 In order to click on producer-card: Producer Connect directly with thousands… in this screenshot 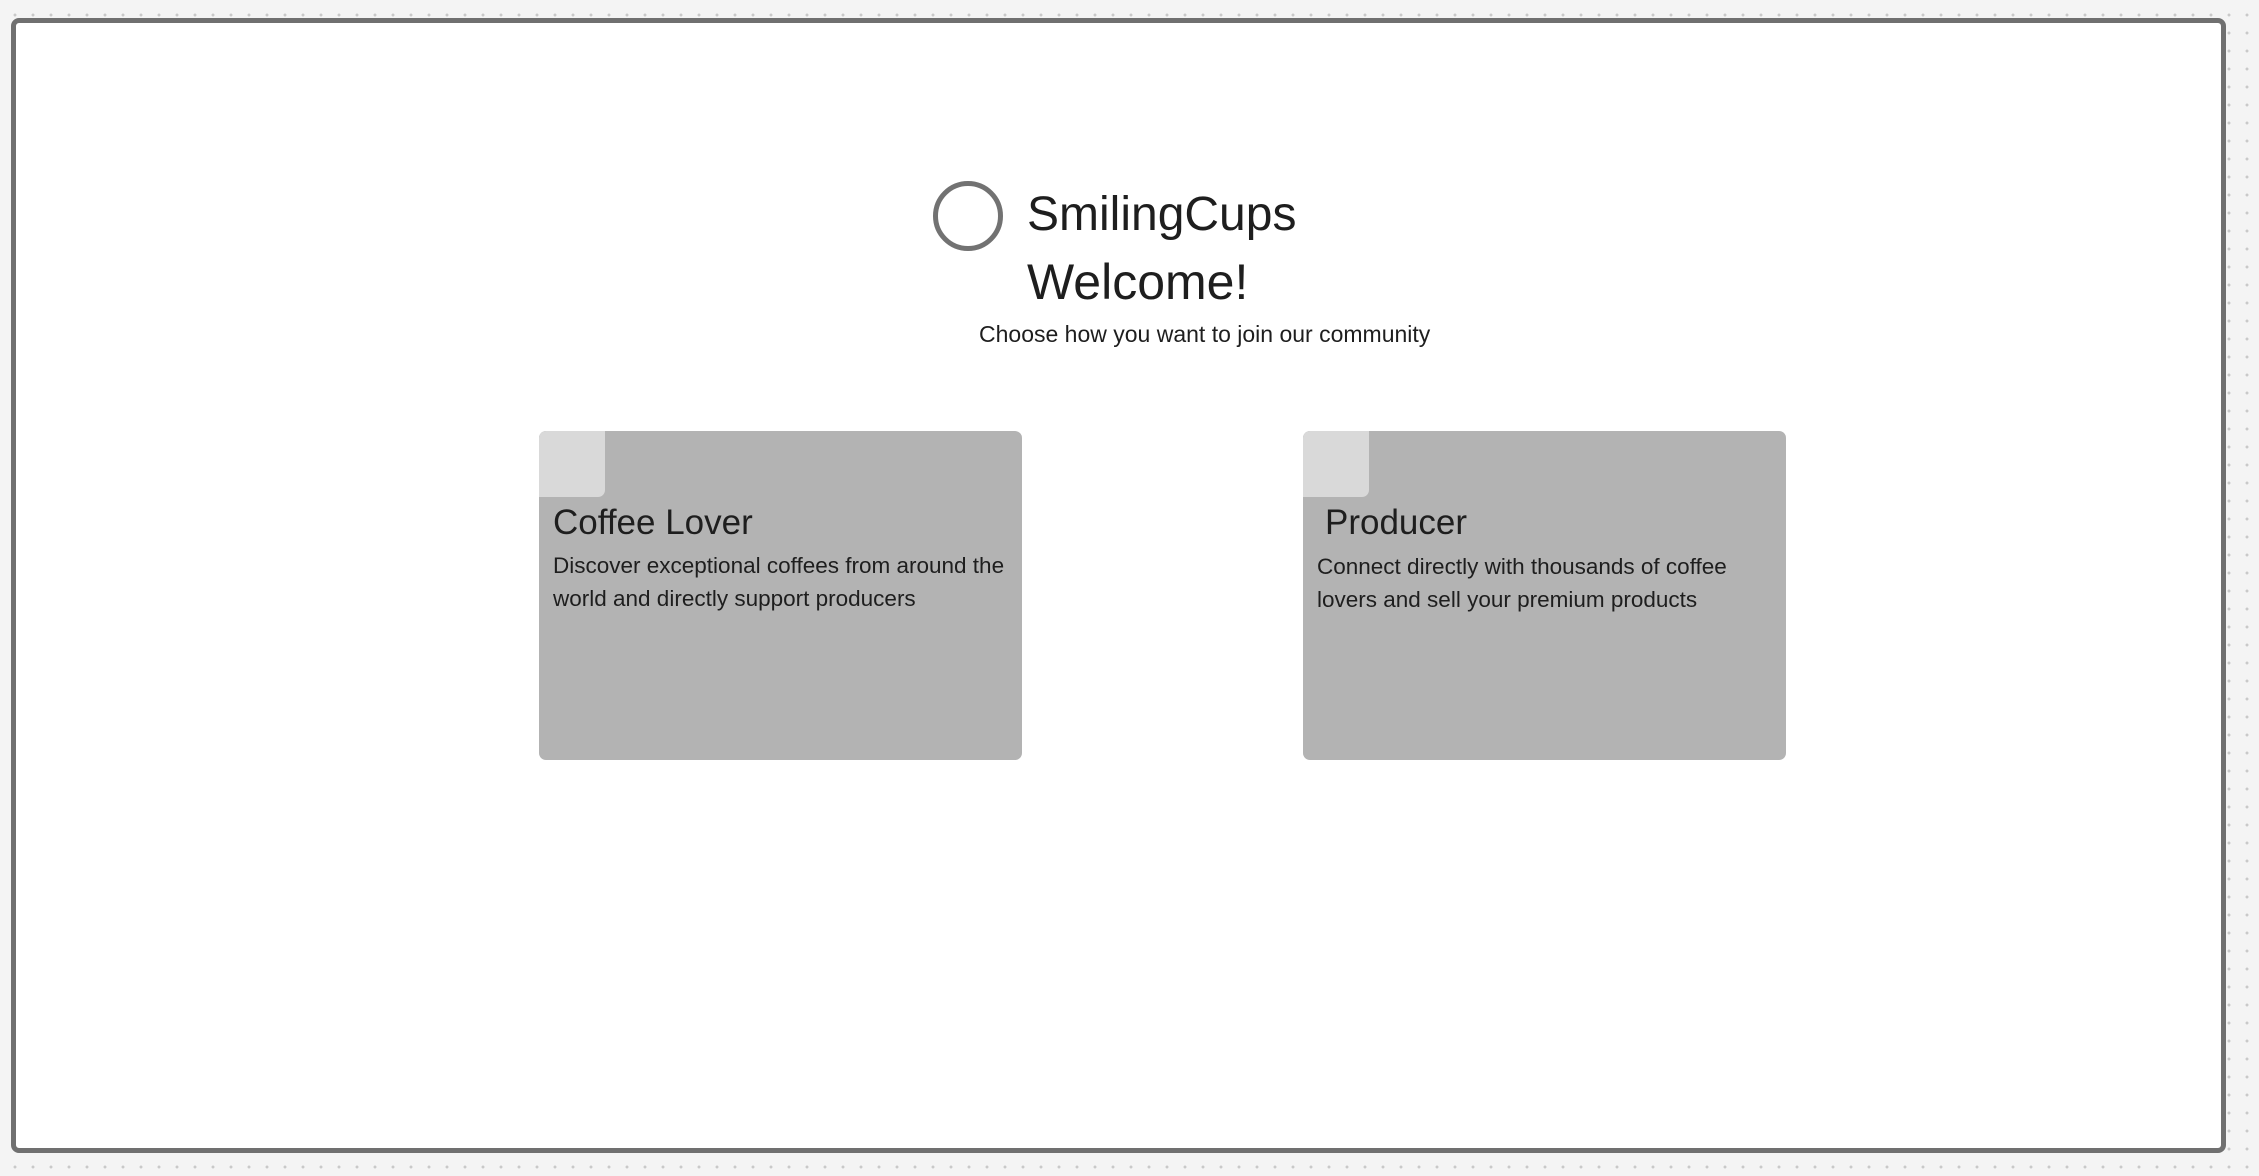, I will do `click(1544, 595)`.